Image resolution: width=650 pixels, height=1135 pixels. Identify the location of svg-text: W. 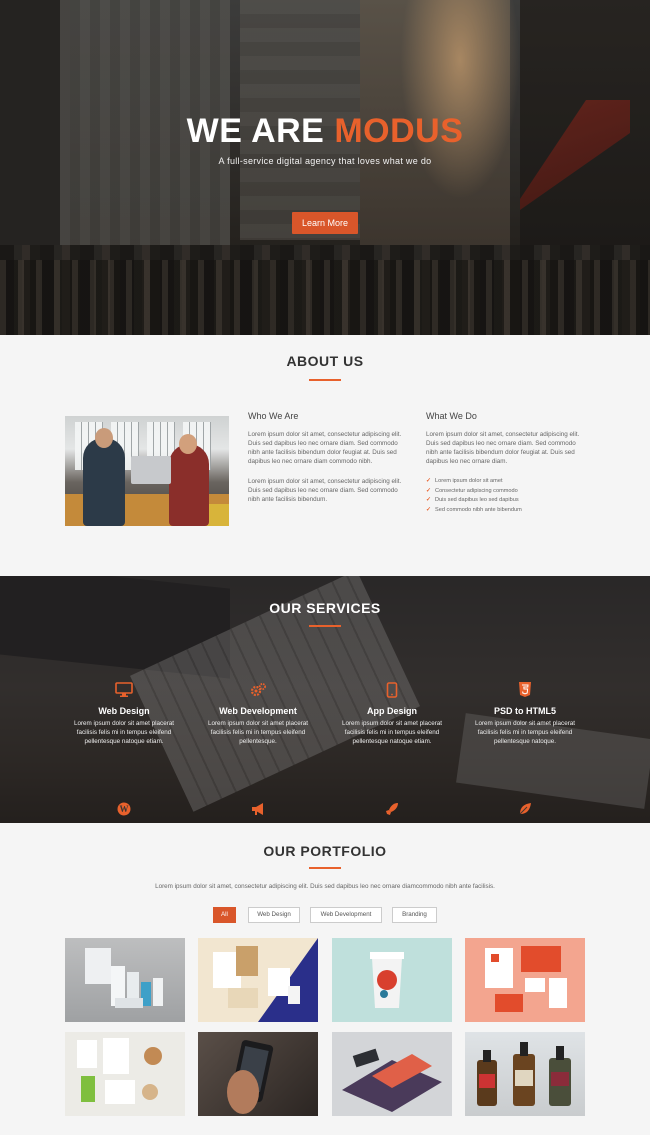
(124, 809).